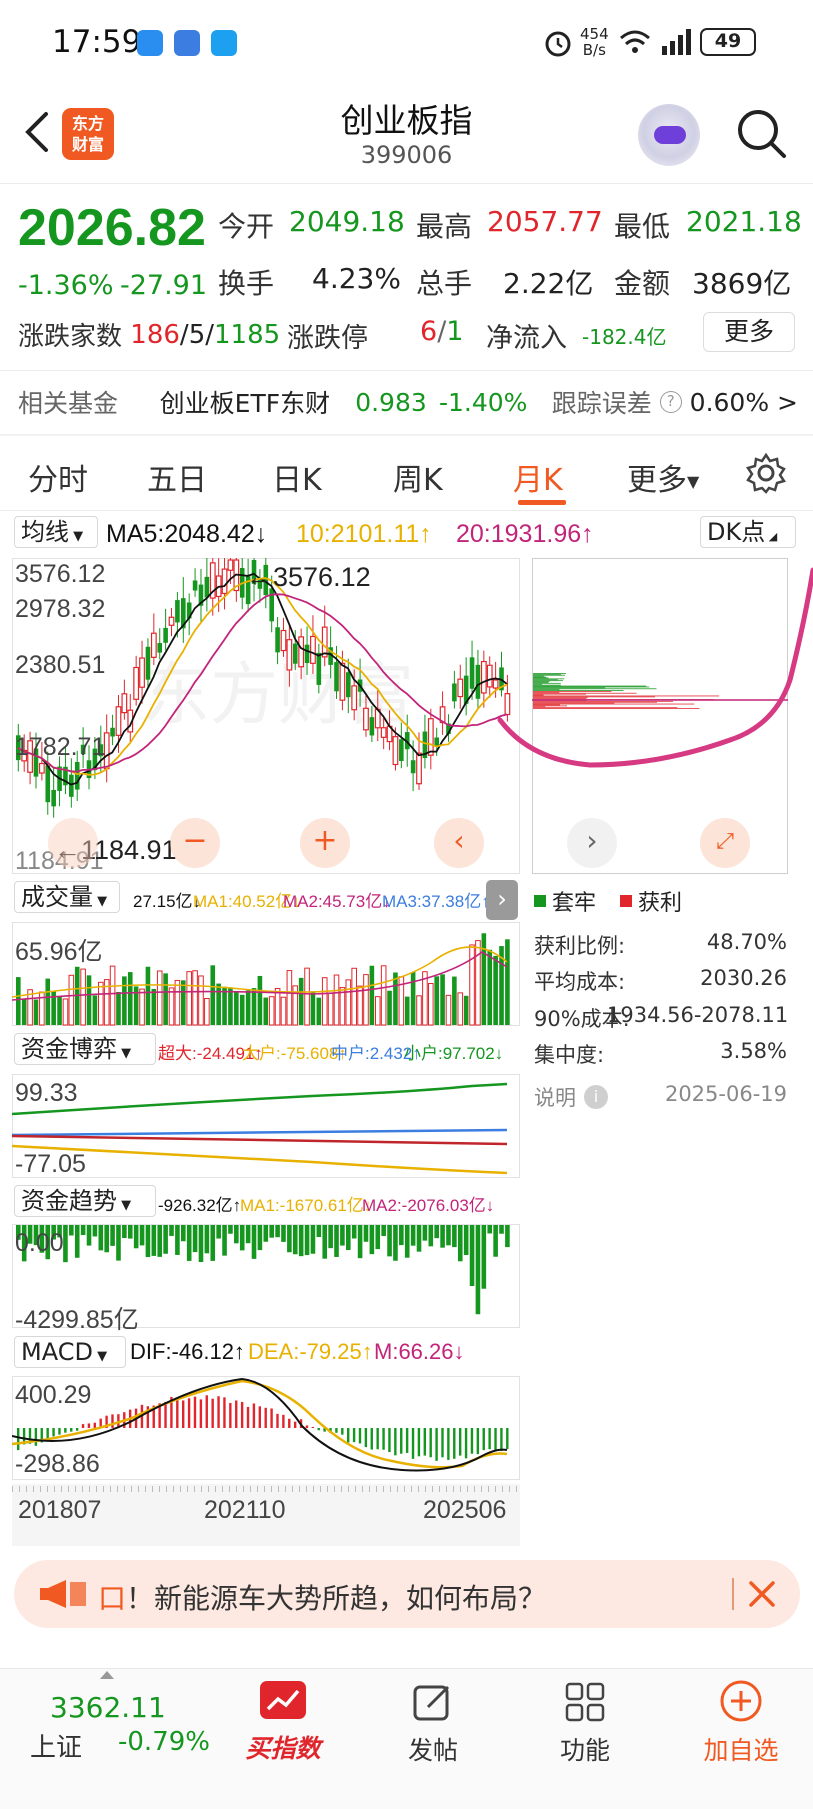  What do you see at coordinates (266, 1515) in the screenshot?
I see `date-axis: 201807 202110 202506` at bounding box center [266, 1515].